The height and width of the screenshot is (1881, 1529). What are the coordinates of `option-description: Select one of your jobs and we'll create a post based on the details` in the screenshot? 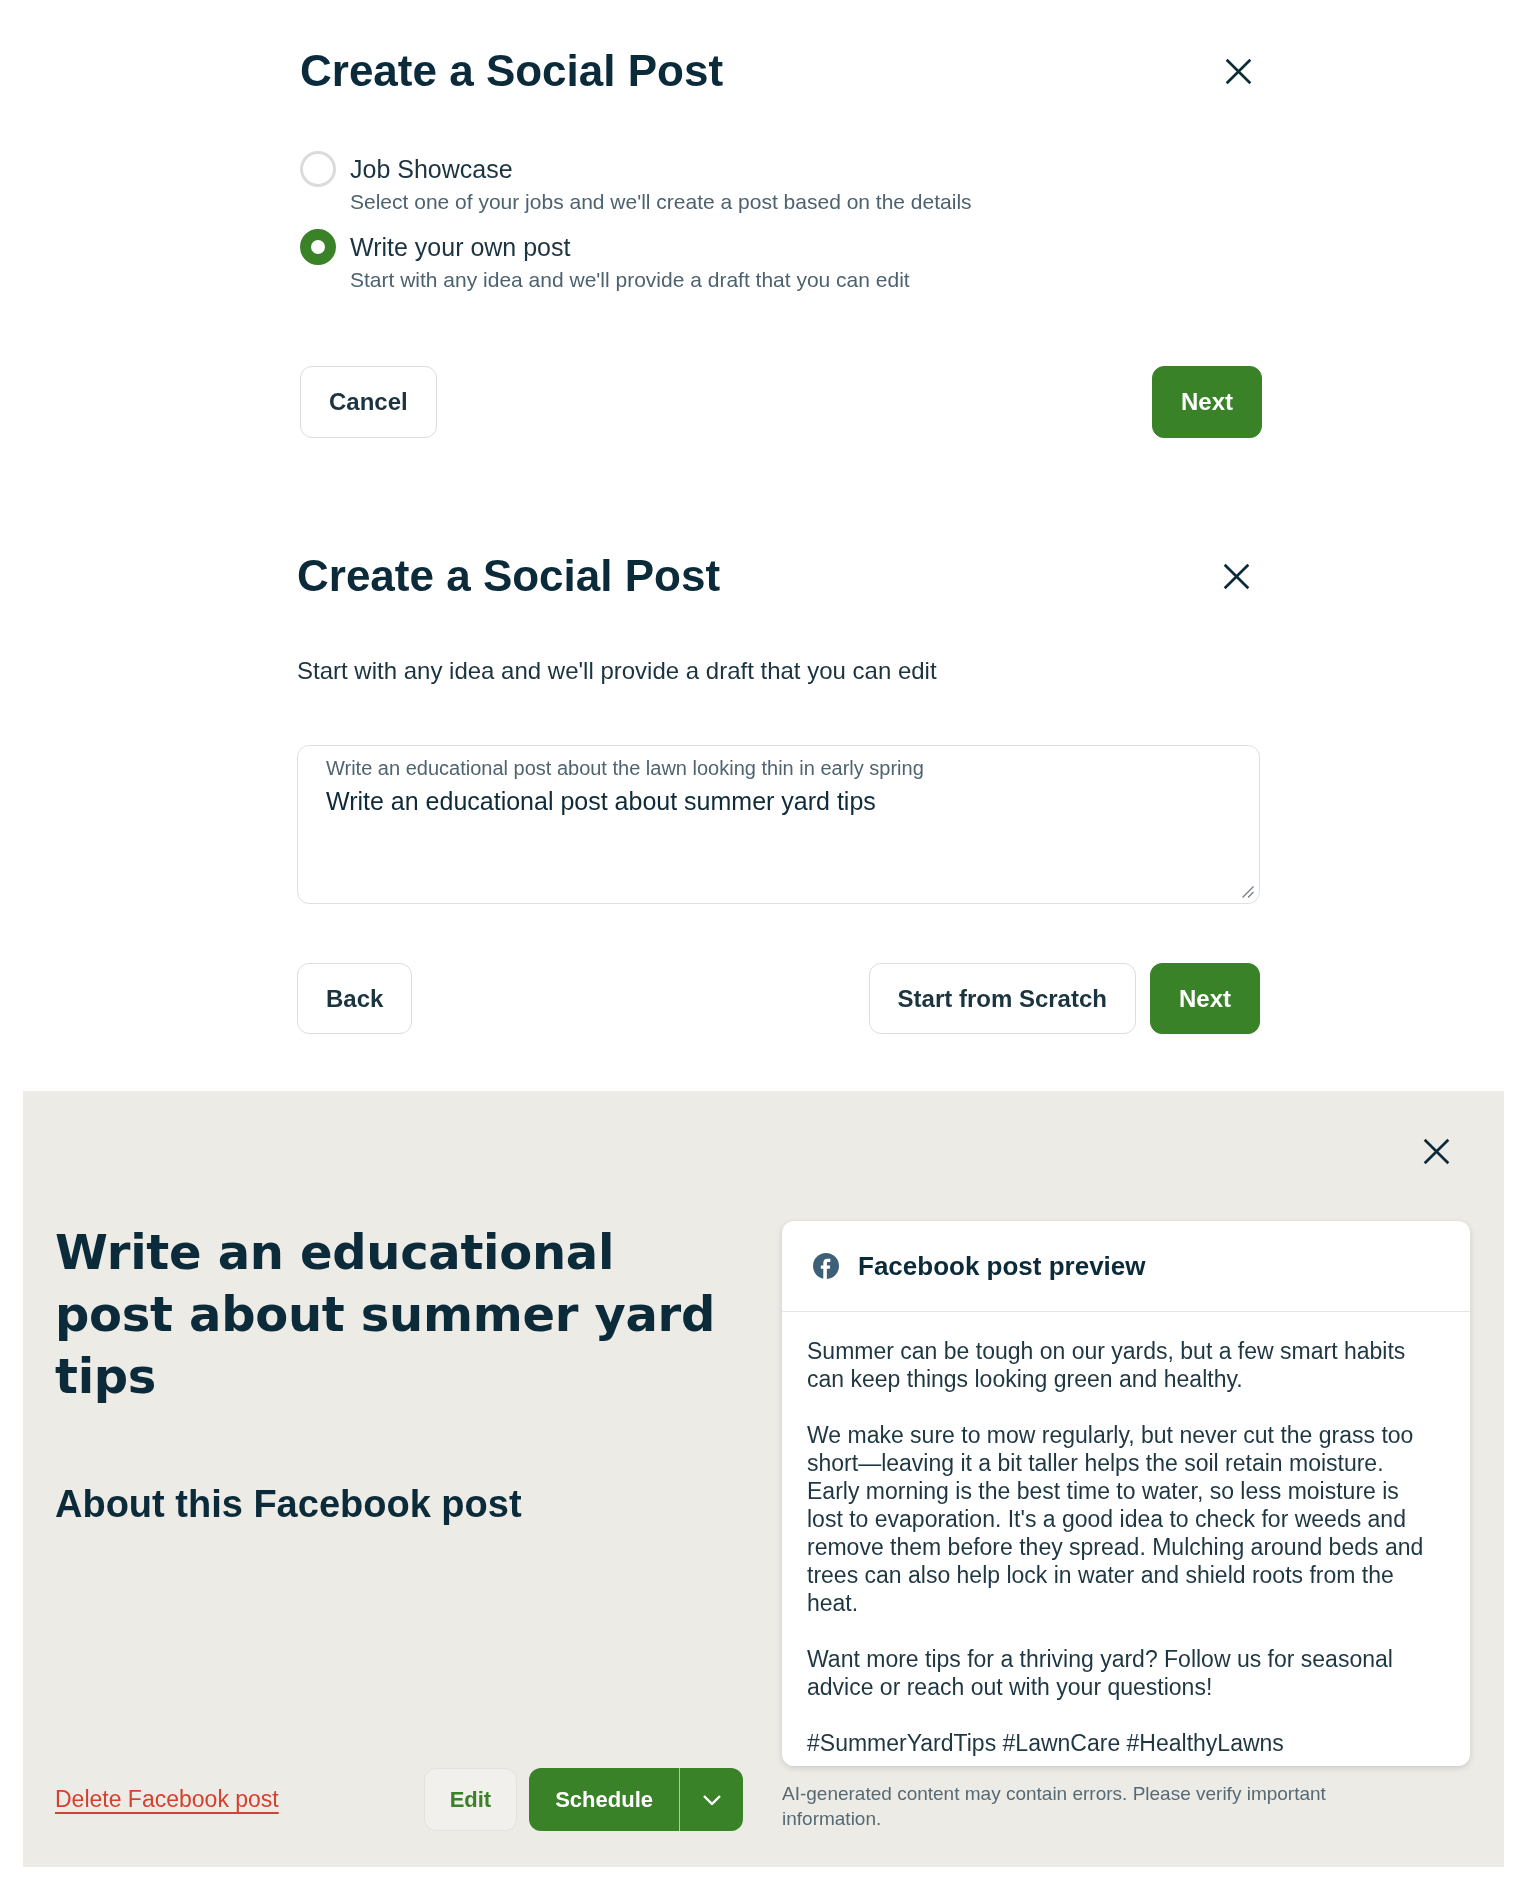 It's located at (661, 202).